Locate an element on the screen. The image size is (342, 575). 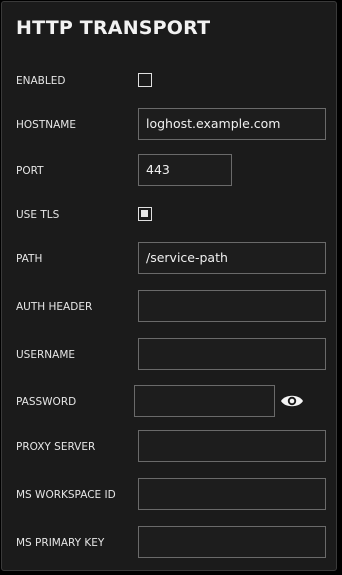
hostname-row: HOSTNAME loghost.example.com is located at coordinates (170, 125).